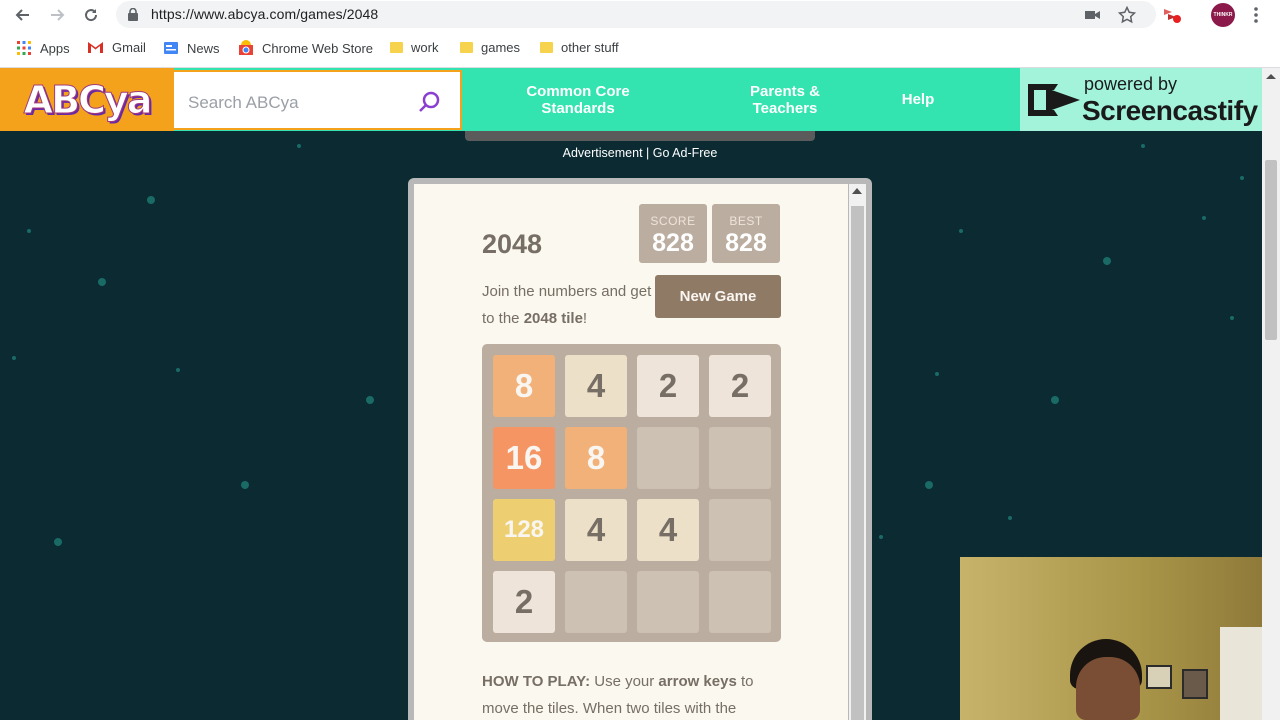 The height and width of the screenshot is (720, 1280). I want to click on nav-label: Parents & Teachers, so click(785, 99).